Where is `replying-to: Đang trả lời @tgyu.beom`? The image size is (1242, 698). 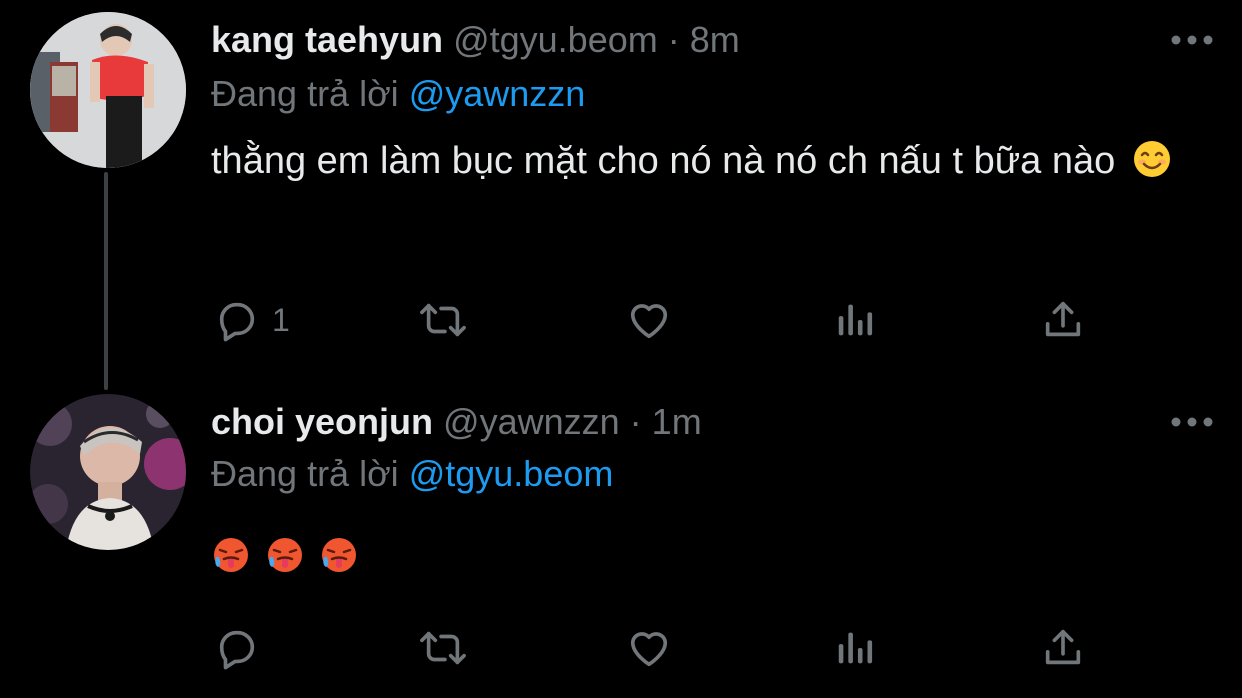 replying-to: Đang trả lời @tgyu.beom is located at coordinates (412, 474).